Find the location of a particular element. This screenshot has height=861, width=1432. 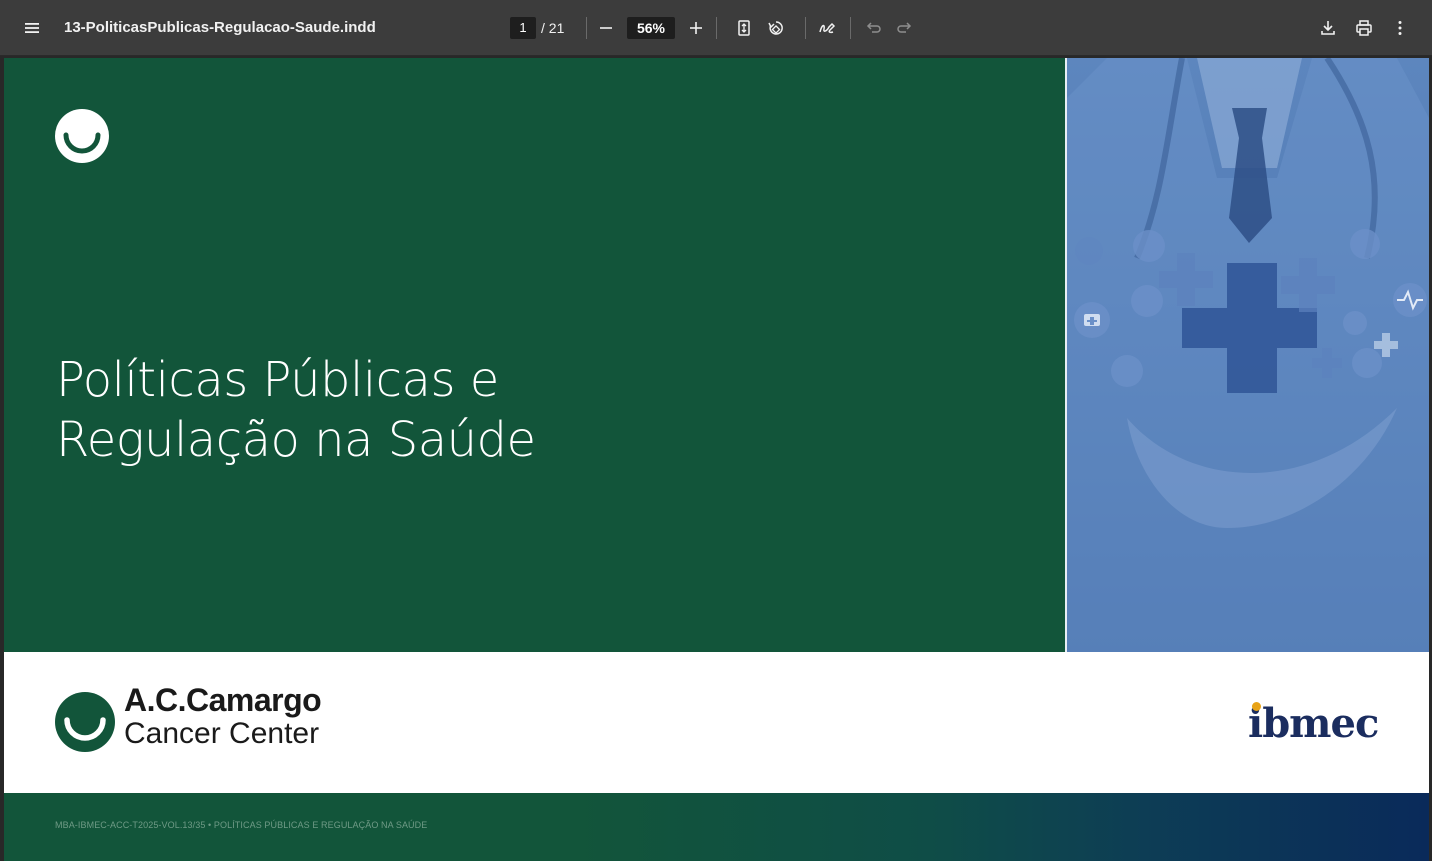

brand-line1: A.C.Camargo is located at coordinates (223, 700).